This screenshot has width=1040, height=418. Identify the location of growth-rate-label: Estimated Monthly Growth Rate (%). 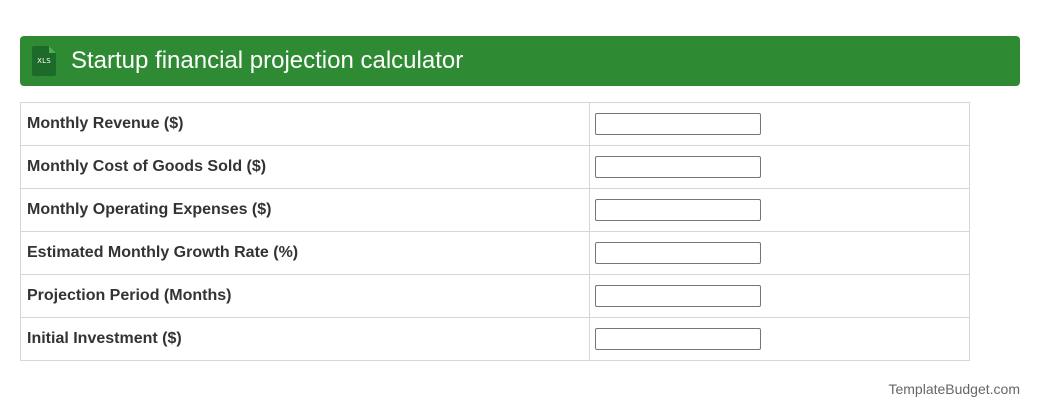
(305, 253).